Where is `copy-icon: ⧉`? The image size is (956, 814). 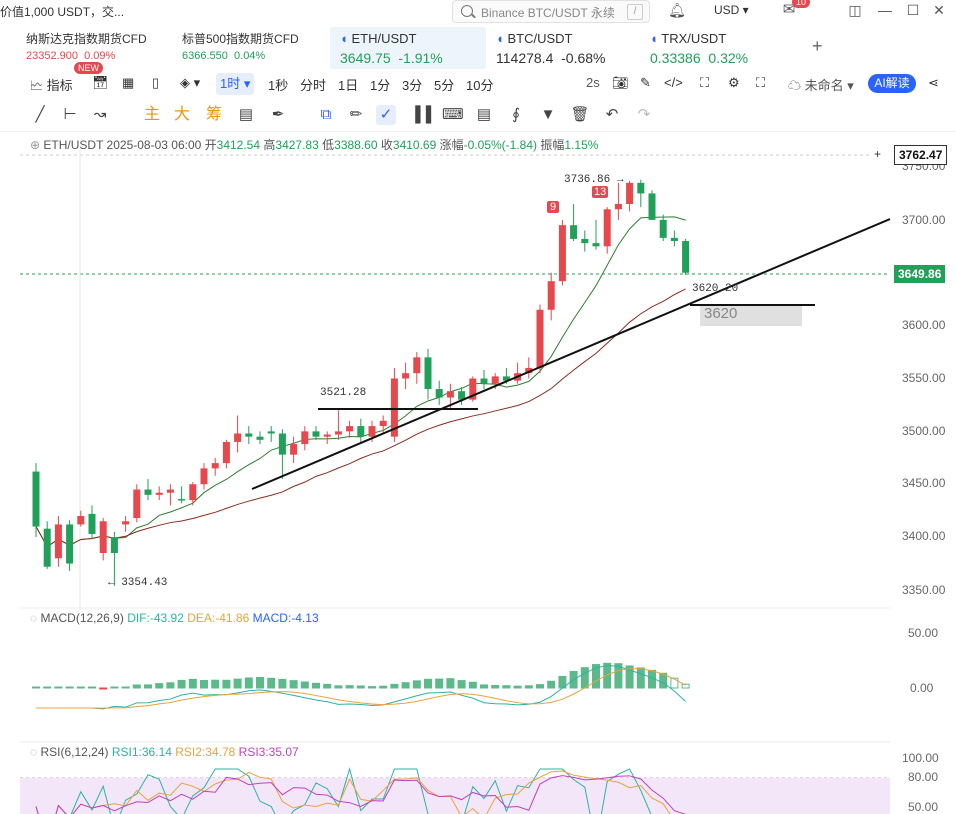
copy-icon: ⧉ is located at coordinates (326, 115).